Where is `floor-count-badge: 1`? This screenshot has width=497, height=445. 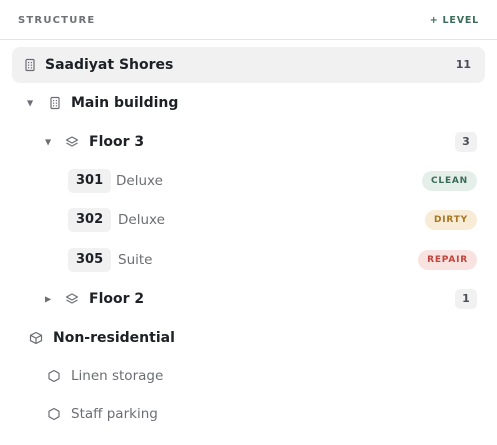 floor-count-badge: 1 is located at coordinates (466, 299).